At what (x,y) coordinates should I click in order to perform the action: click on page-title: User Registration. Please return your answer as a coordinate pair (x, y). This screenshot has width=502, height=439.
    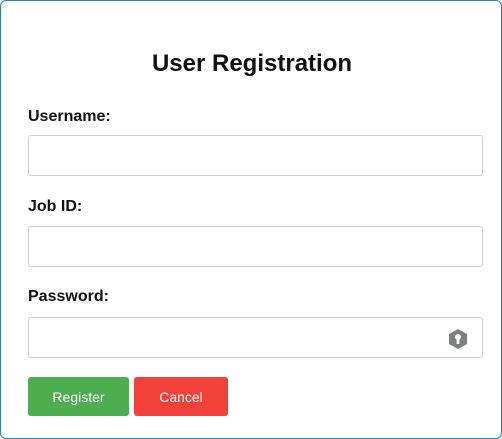
    Looking at the image, I should click on (252, 63).